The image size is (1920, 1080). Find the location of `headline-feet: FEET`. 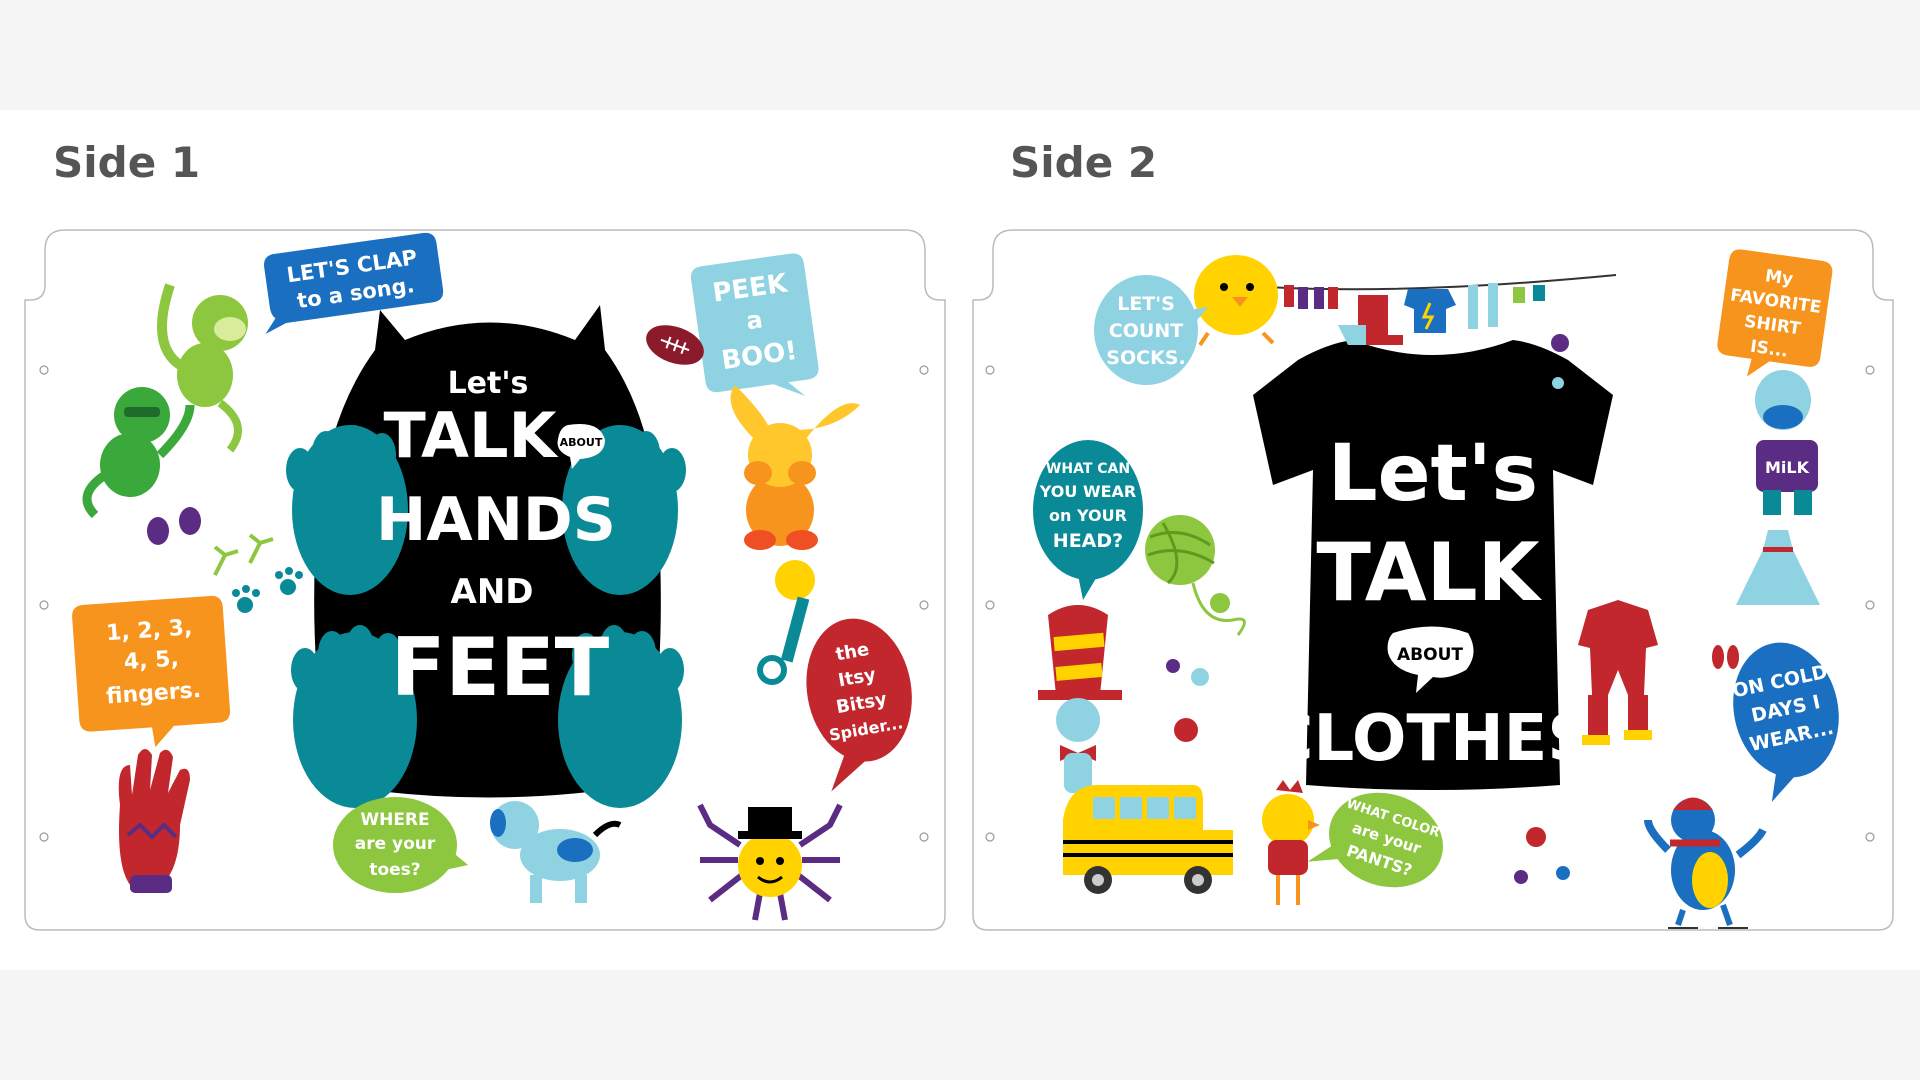

headline-feet: FEET is located at coordinates (500, 667).